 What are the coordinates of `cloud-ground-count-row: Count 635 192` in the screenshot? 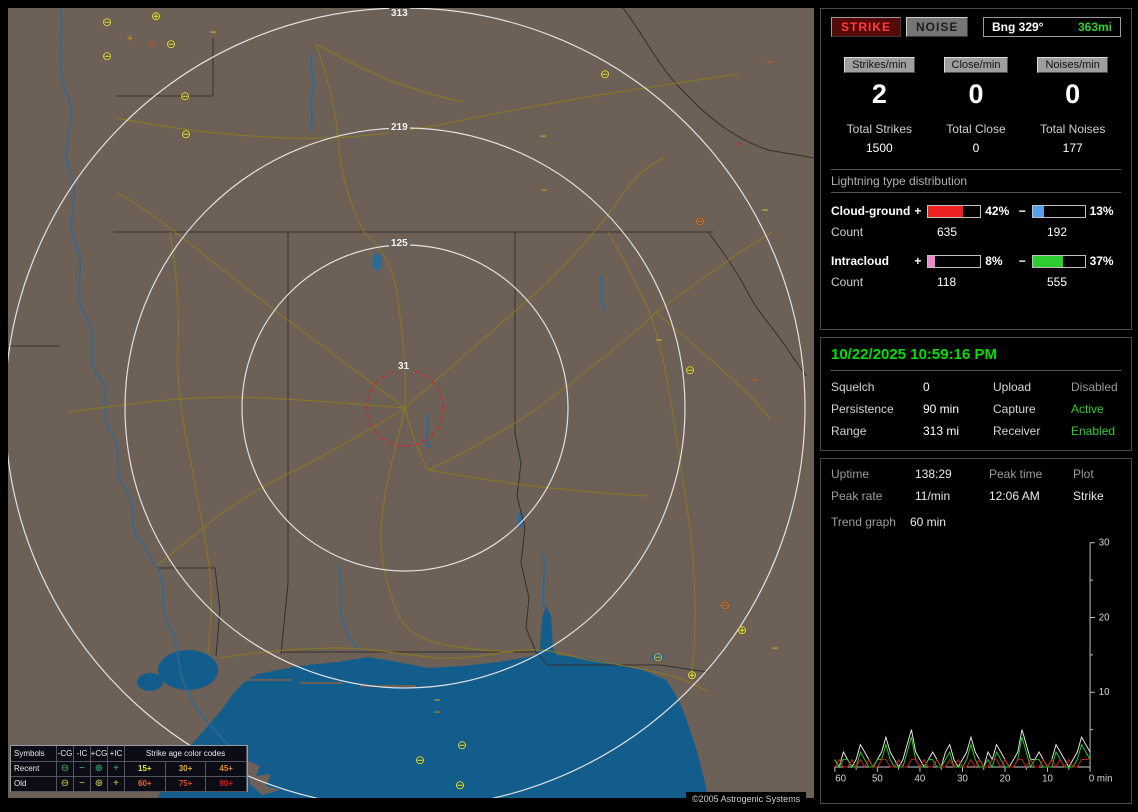 It's located at (976, 232).